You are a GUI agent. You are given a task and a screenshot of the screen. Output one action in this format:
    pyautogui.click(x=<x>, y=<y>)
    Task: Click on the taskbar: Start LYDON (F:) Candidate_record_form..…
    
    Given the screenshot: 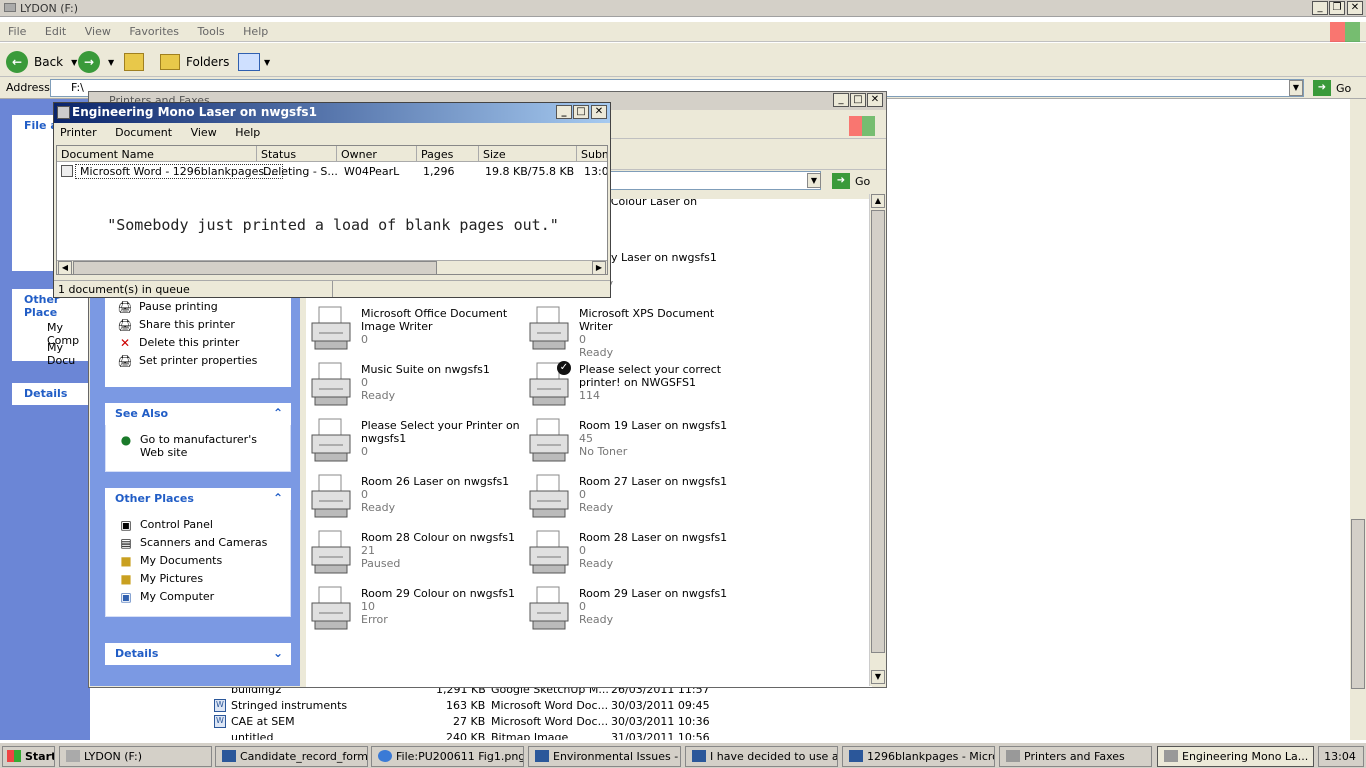 What is the action you would take?
    pyautogui.click(x=683, y=755)
    